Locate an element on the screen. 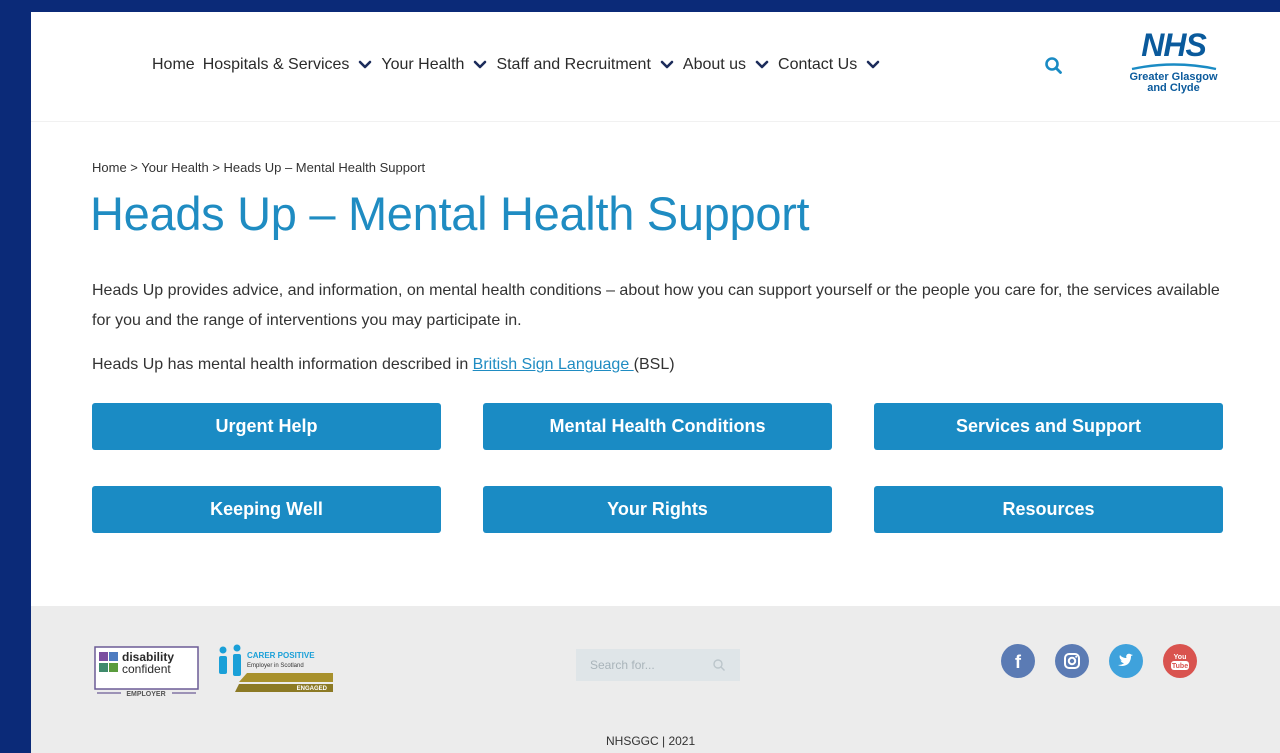 This screenshot has width=1280, height=753. nav-item-hospitals-services: Hospitals & Services is located at coordinates (288, 65).